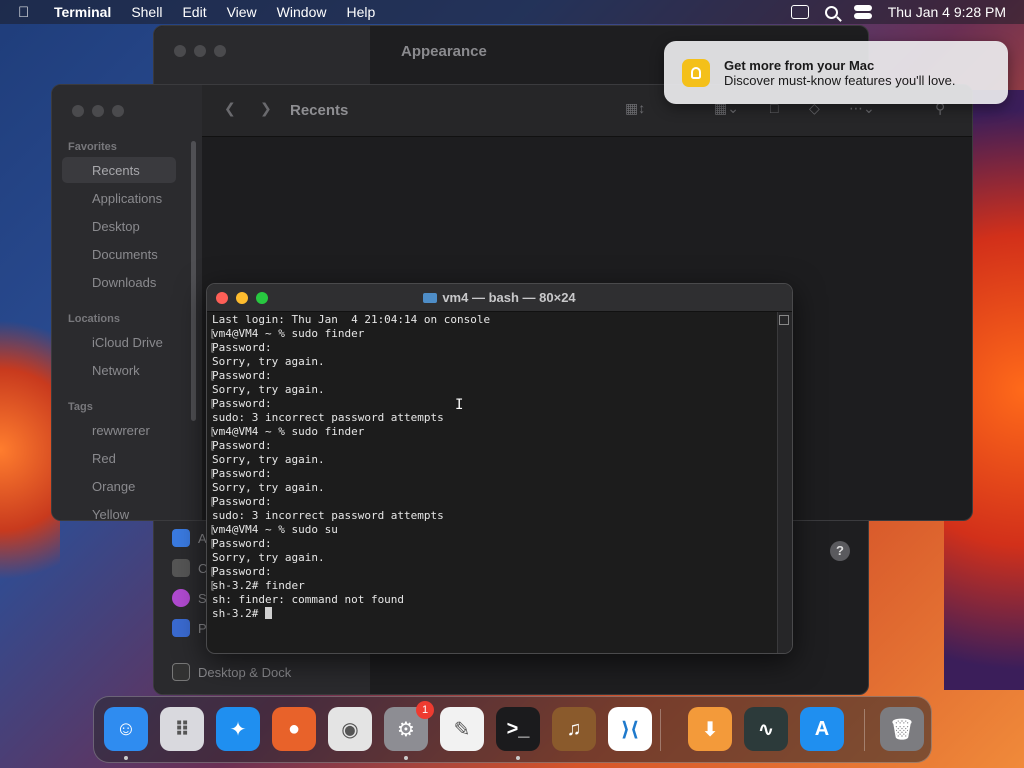  I want to click on dock-downloads-stack-icon: ⬇, so click(710, 729).